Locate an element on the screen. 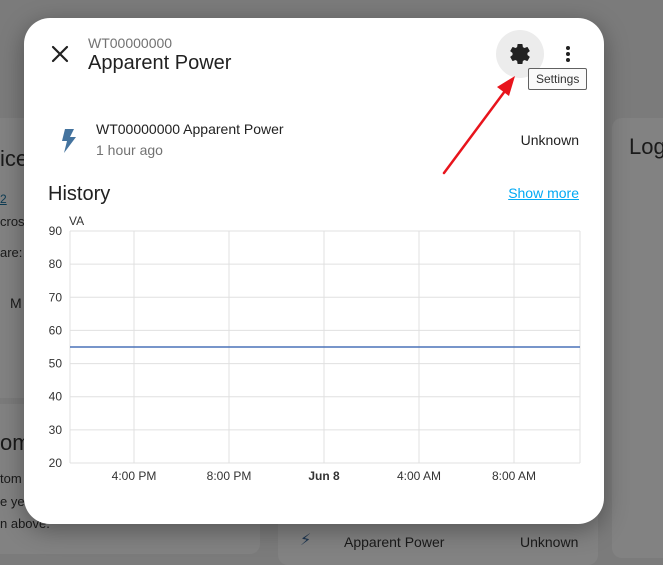 This screenshot has width=663, height=565. bg-fragment: are: is located at coordinates (11, 252).